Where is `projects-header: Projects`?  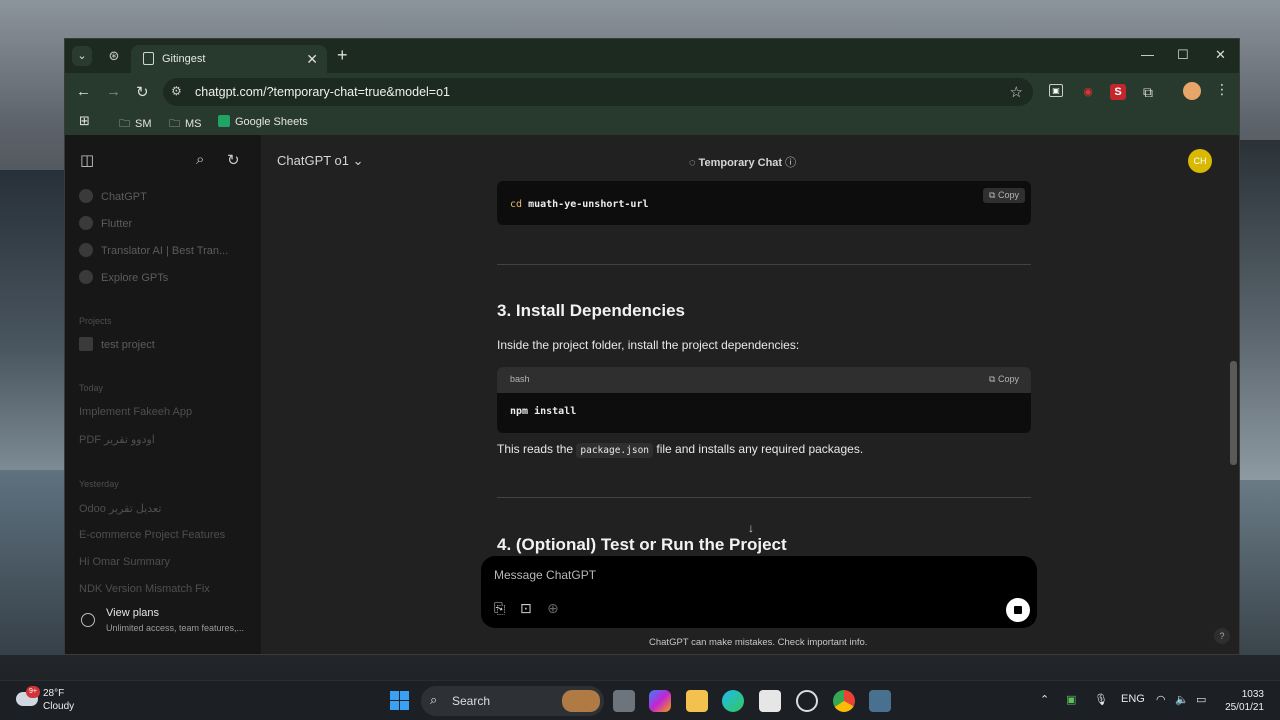 projects-header: Projects is located at coordinates (95, 321).